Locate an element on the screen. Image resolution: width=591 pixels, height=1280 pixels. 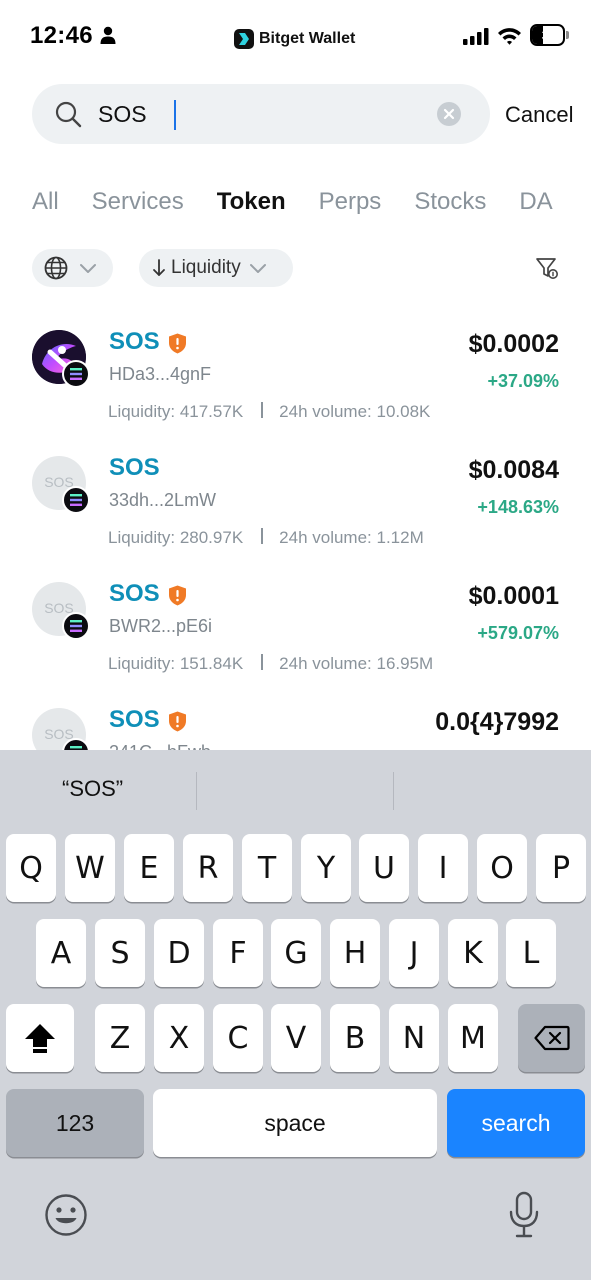
search-key: search is located at coordinates (516, 1123).